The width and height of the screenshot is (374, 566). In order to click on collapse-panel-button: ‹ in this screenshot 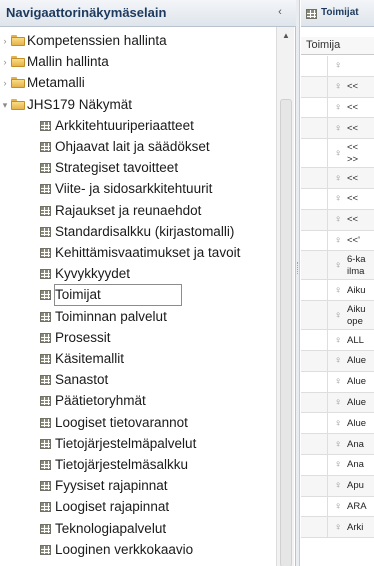, I will do `click(280, 12)`.